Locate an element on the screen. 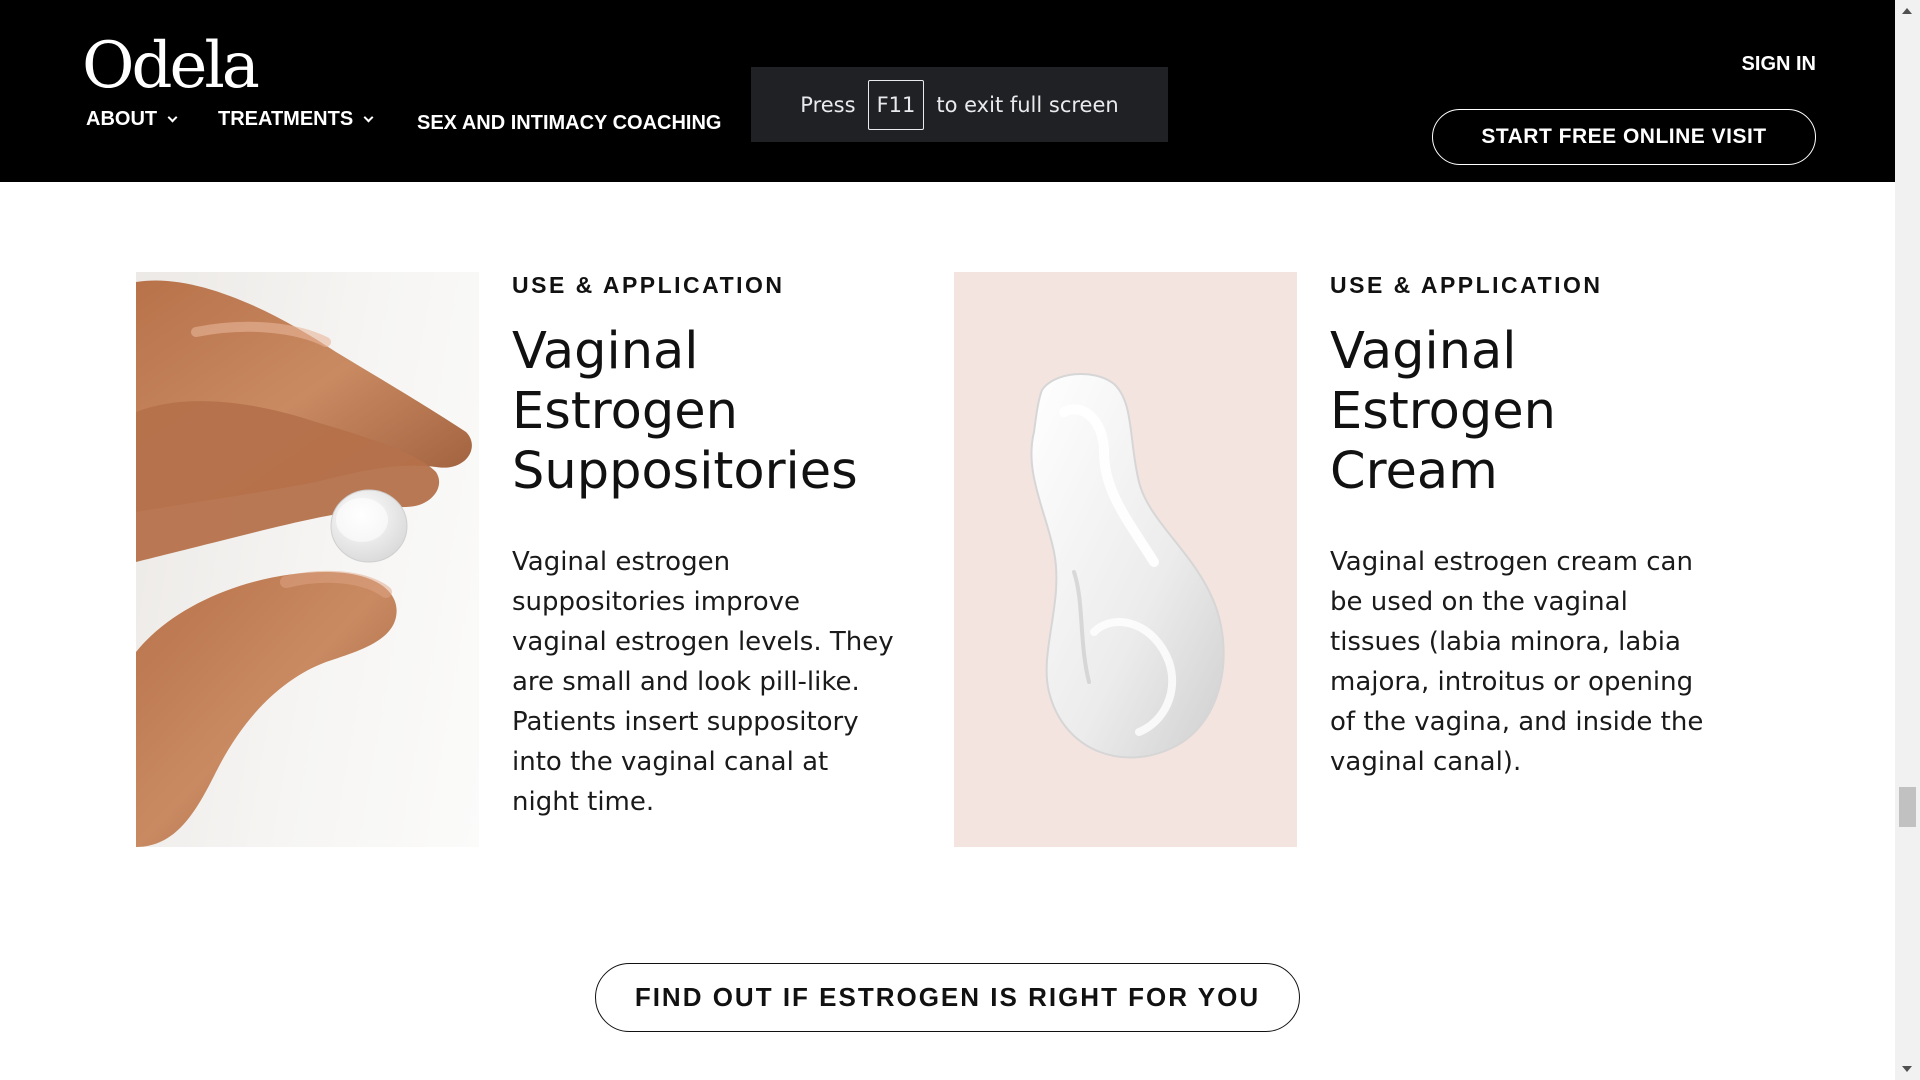 Image resolution: width=1920 pixels, height=1080 pixels. nav-about: ABOUT is located at coordinates (132, 119).